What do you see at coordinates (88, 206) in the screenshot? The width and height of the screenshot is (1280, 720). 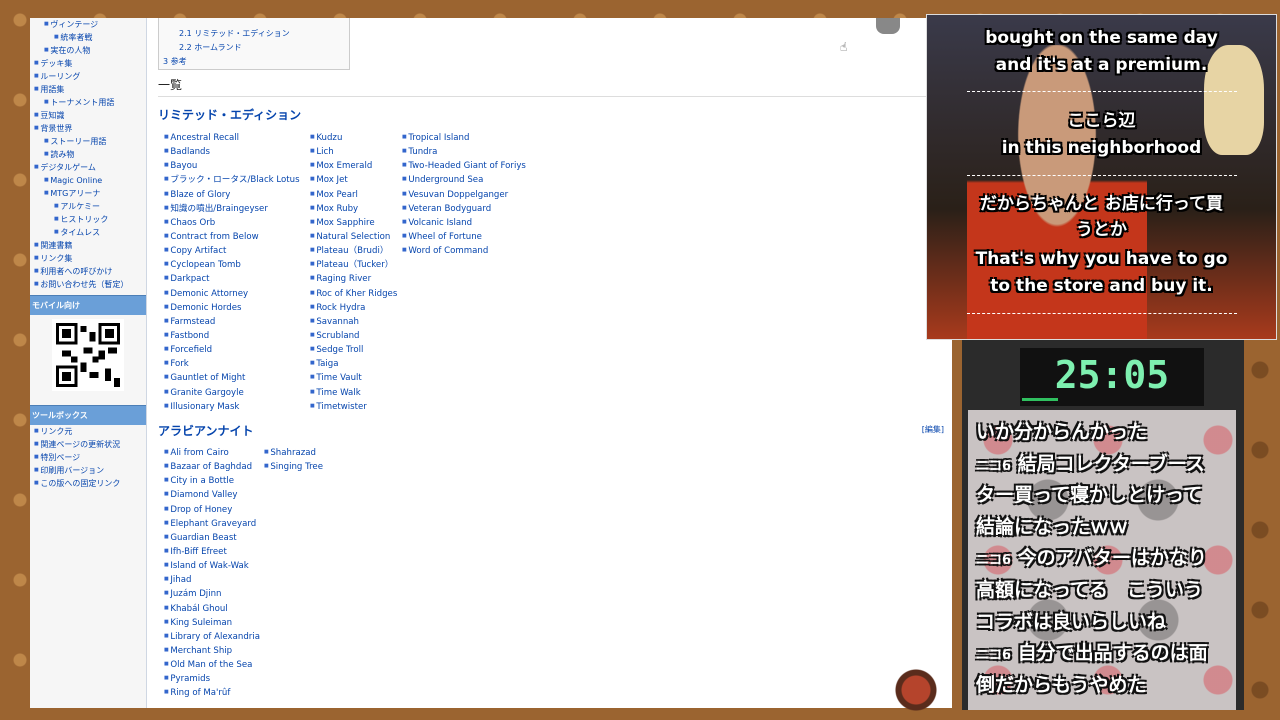 I see `sidebar-item: アルケミー` at bounding box center [88, 206].